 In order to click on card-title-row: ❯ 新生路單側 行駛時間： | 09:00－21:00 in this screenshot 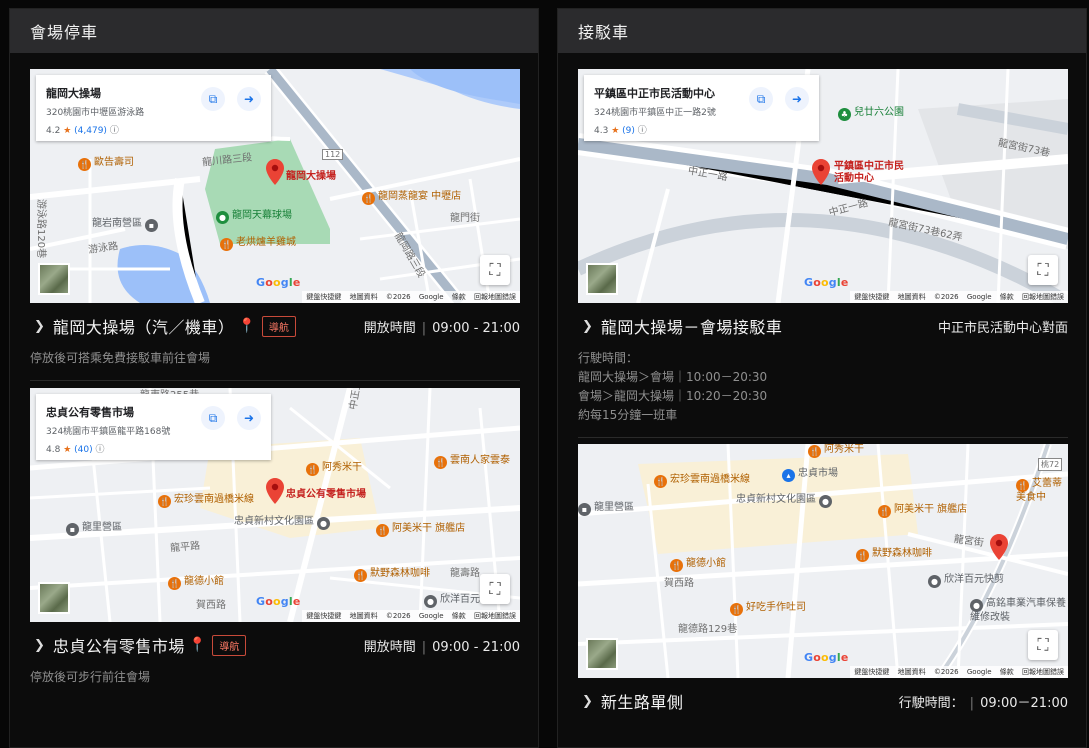, I will do `click(823, 701)`.